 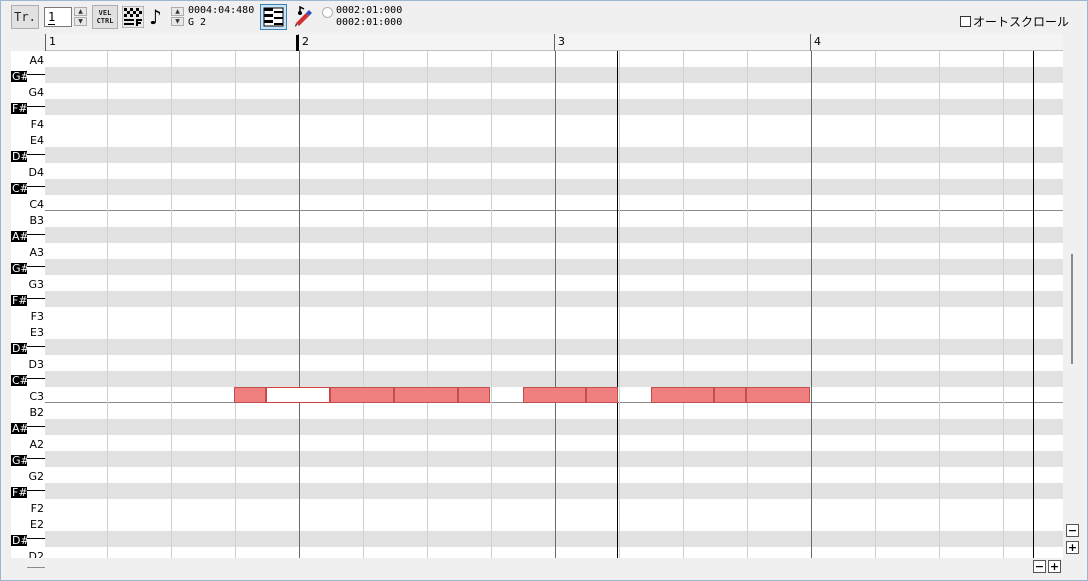 I want to click on vel-ctrl-button: VEL CTRL, so click(x=105, y=17).